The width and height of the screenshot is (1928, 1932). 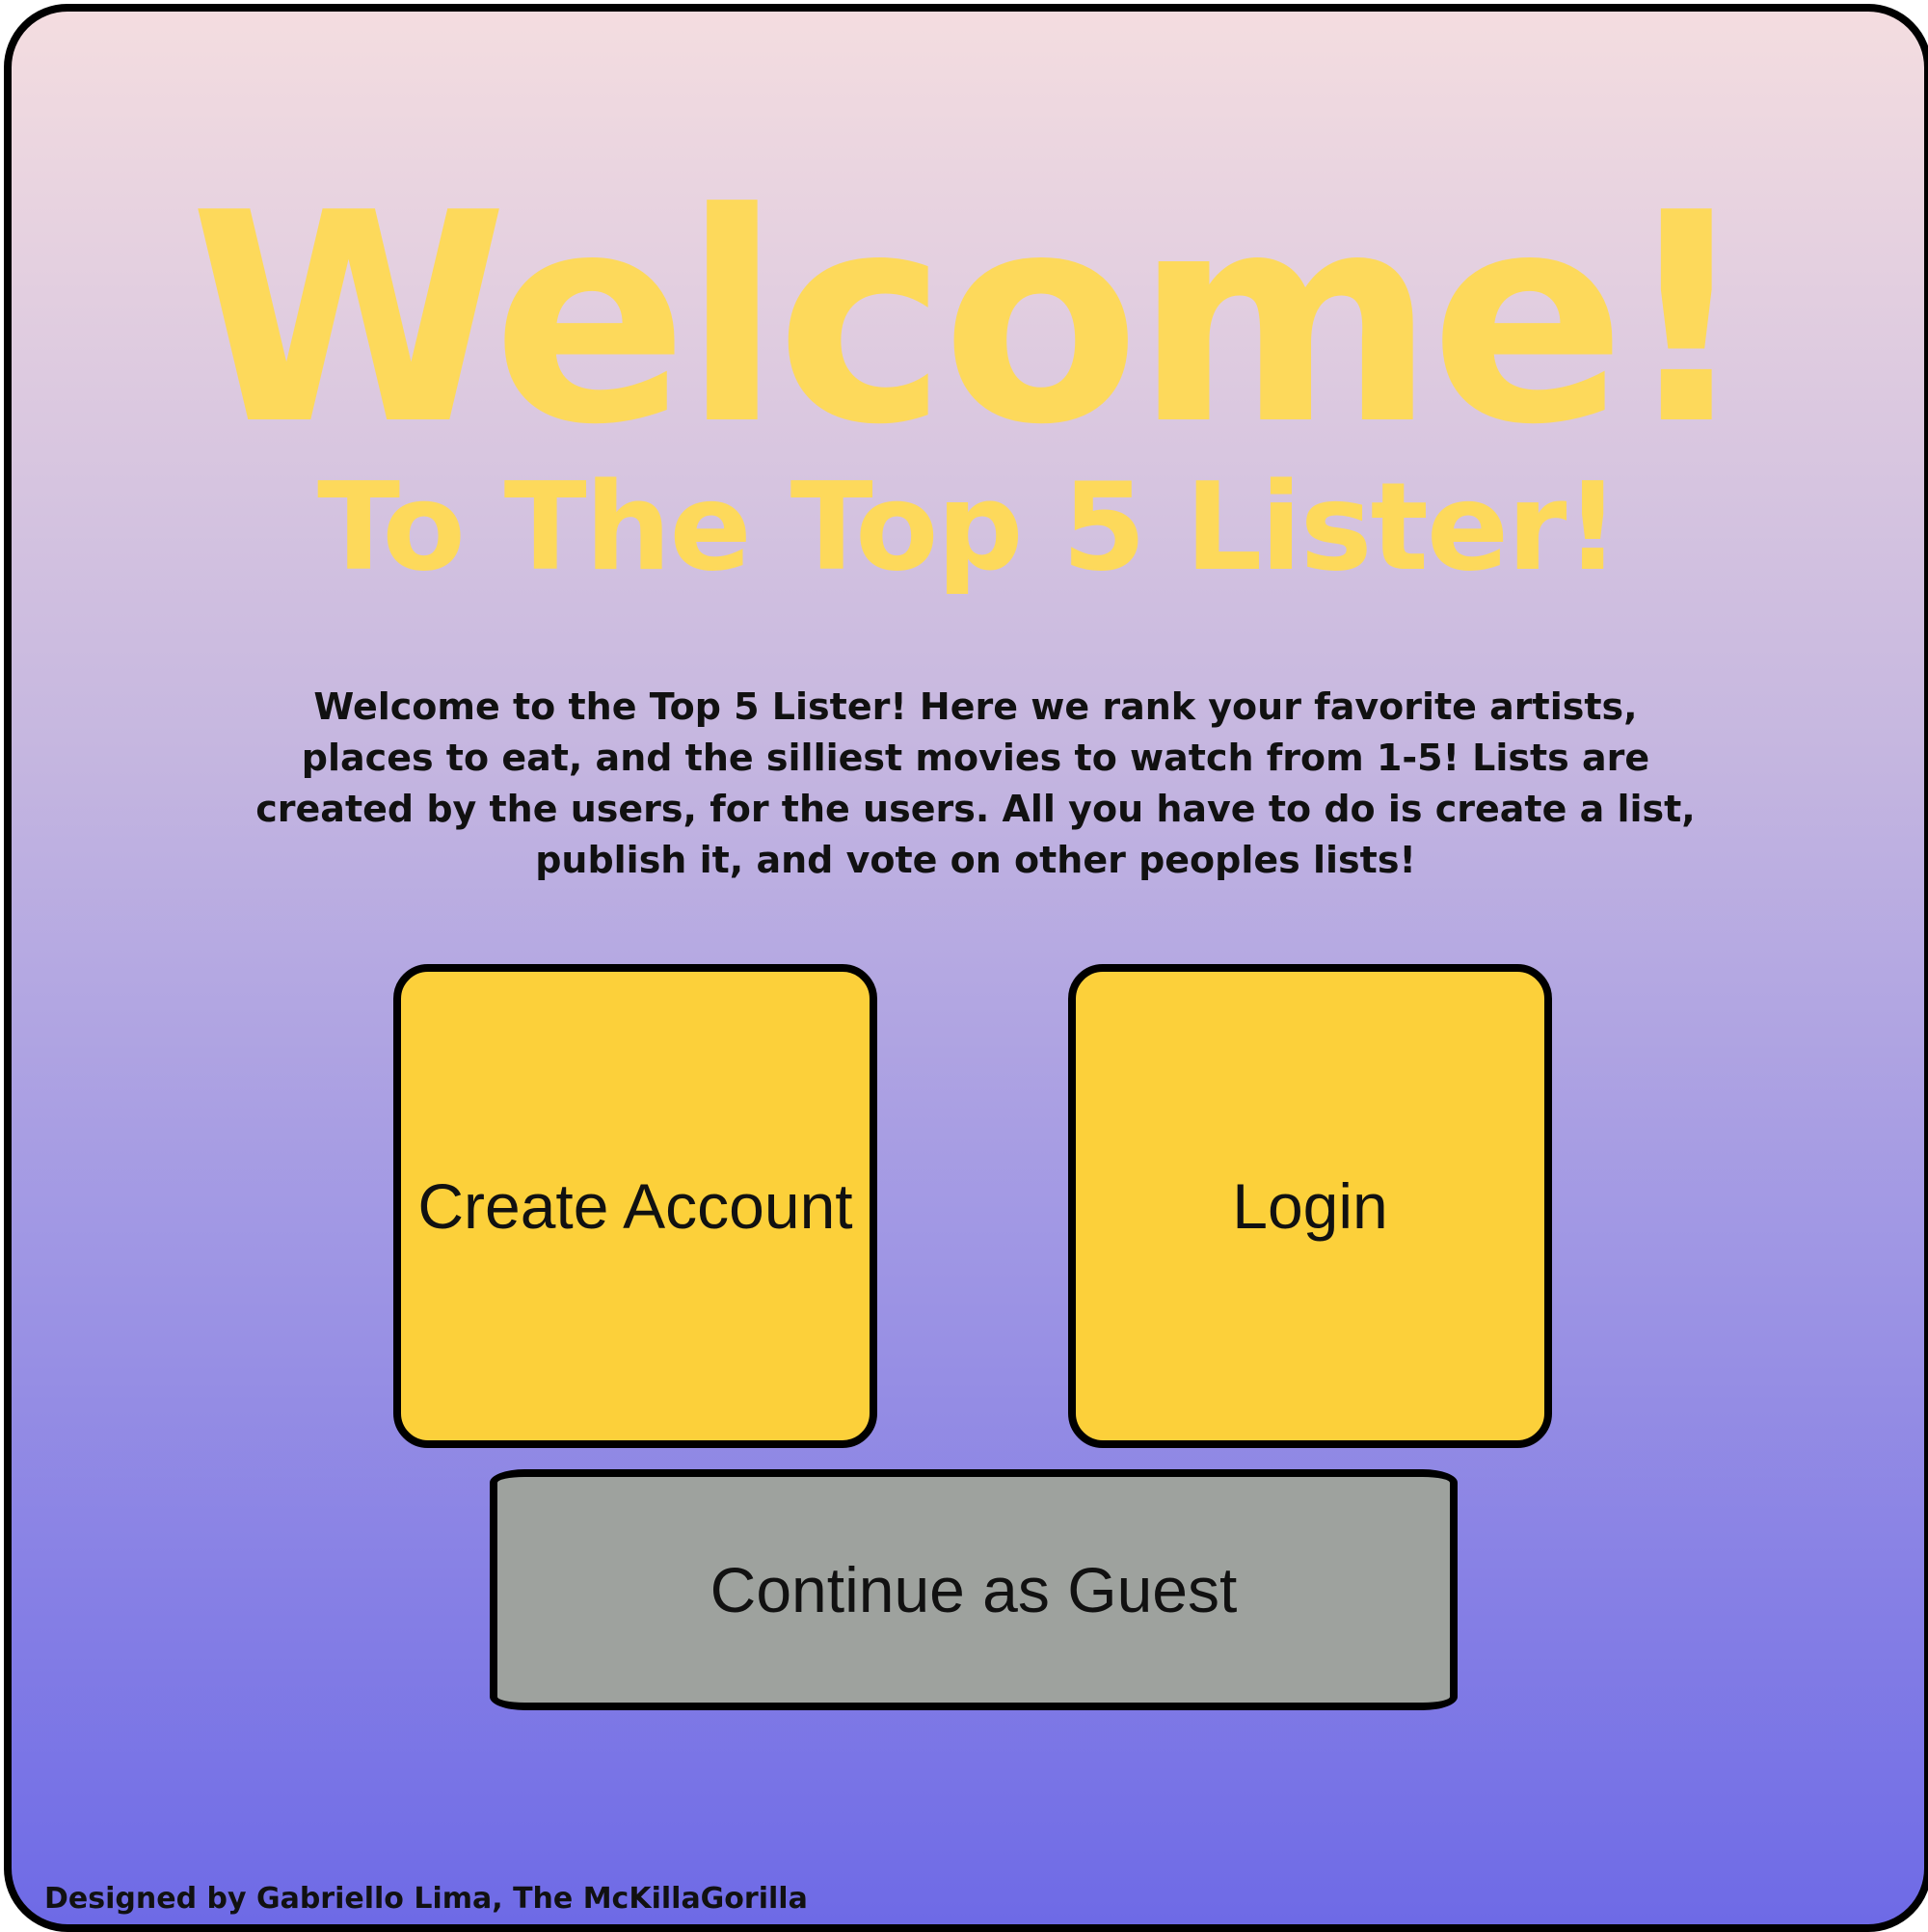 I want to click on create-account-label: Create Account, so click(x=635, y=1206).